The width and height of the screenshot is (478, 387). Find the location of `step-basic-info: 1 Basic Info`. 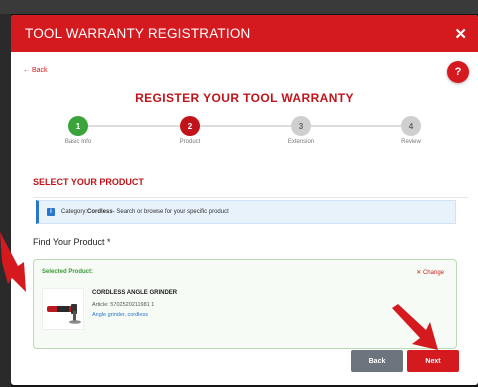

step-basic-info: 1 Basic Info is located at coordinates (78, 130).